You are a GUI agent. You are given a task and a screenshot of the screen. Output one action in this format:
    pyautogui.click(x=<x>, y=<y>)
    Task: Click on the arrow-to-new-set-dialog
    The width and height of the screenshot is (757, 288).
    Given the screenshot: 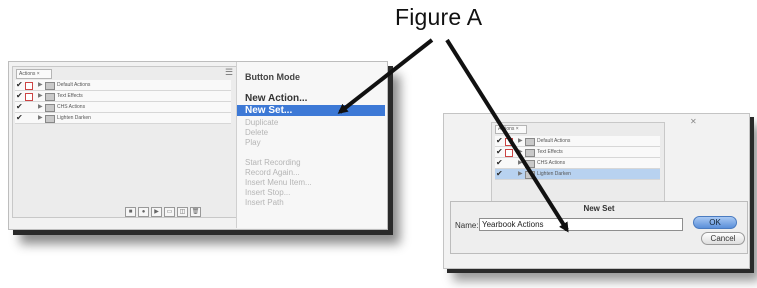 What is the action you would take?
    pyautogui.click(x=507, y=135)
    